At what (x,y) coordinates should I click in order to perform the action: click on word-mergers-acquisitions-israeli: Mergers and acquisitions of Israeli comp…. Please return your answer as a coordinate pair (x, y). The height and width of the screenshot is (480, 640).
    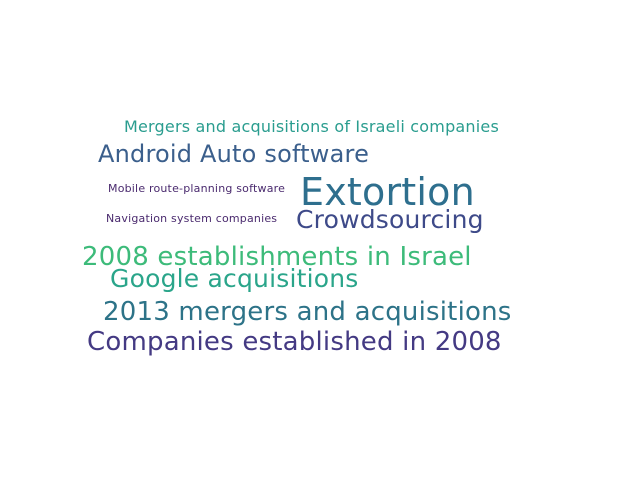
    Looking at the image, I should click on (311, 126).